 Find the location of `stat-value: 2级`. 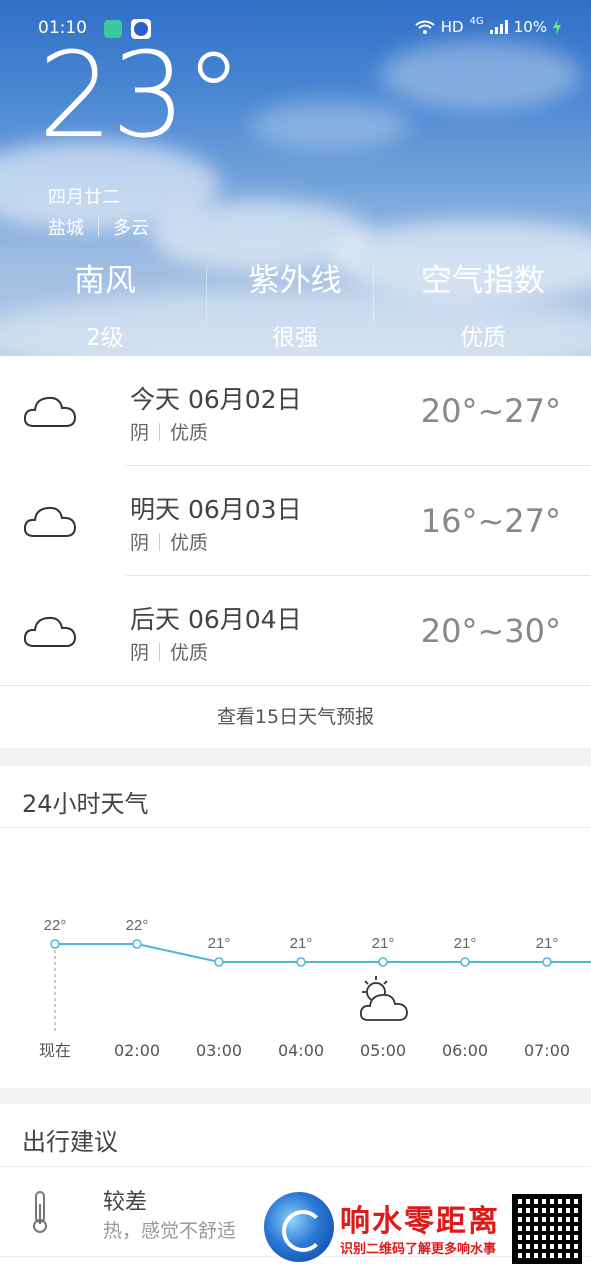

stat-value: 2级 is located at coordinates (105, 338).